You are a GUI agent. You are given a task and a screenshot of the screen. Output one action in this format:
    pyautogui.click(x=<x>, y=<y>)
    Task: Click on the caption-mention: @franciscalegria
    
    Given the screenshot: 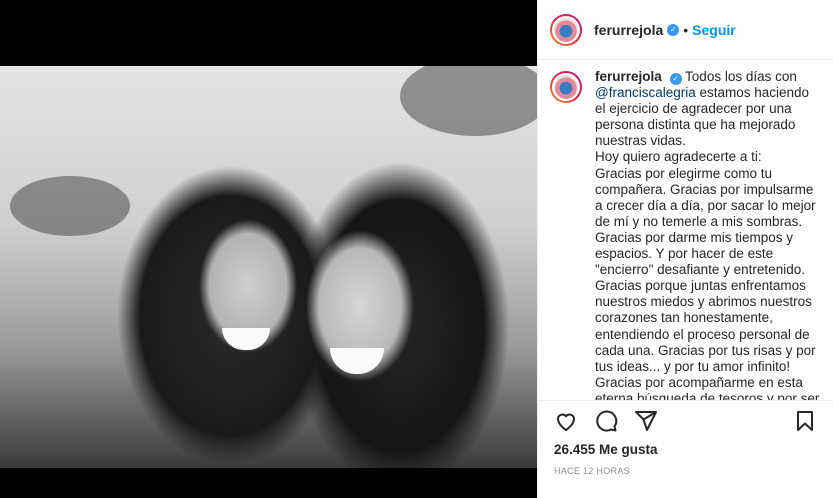 What is the action you would take?
    pyautogui.click(x=645, y=92)
    